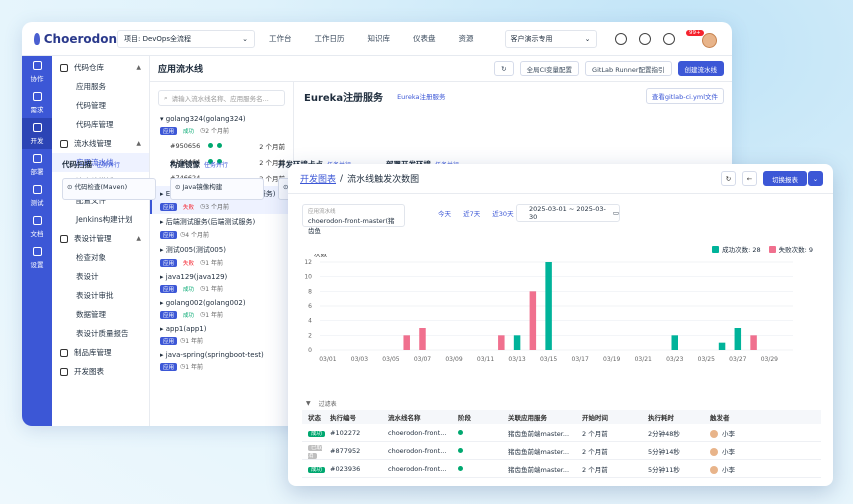 This screenshot has width=853, height=504. What do you see at coordinates (221, 361) in the screenshot?
I see `pipeline-item: ▸ java-spring(springboot-test) 应用 ◷ 1 年前` at bounding box center [221, 361].